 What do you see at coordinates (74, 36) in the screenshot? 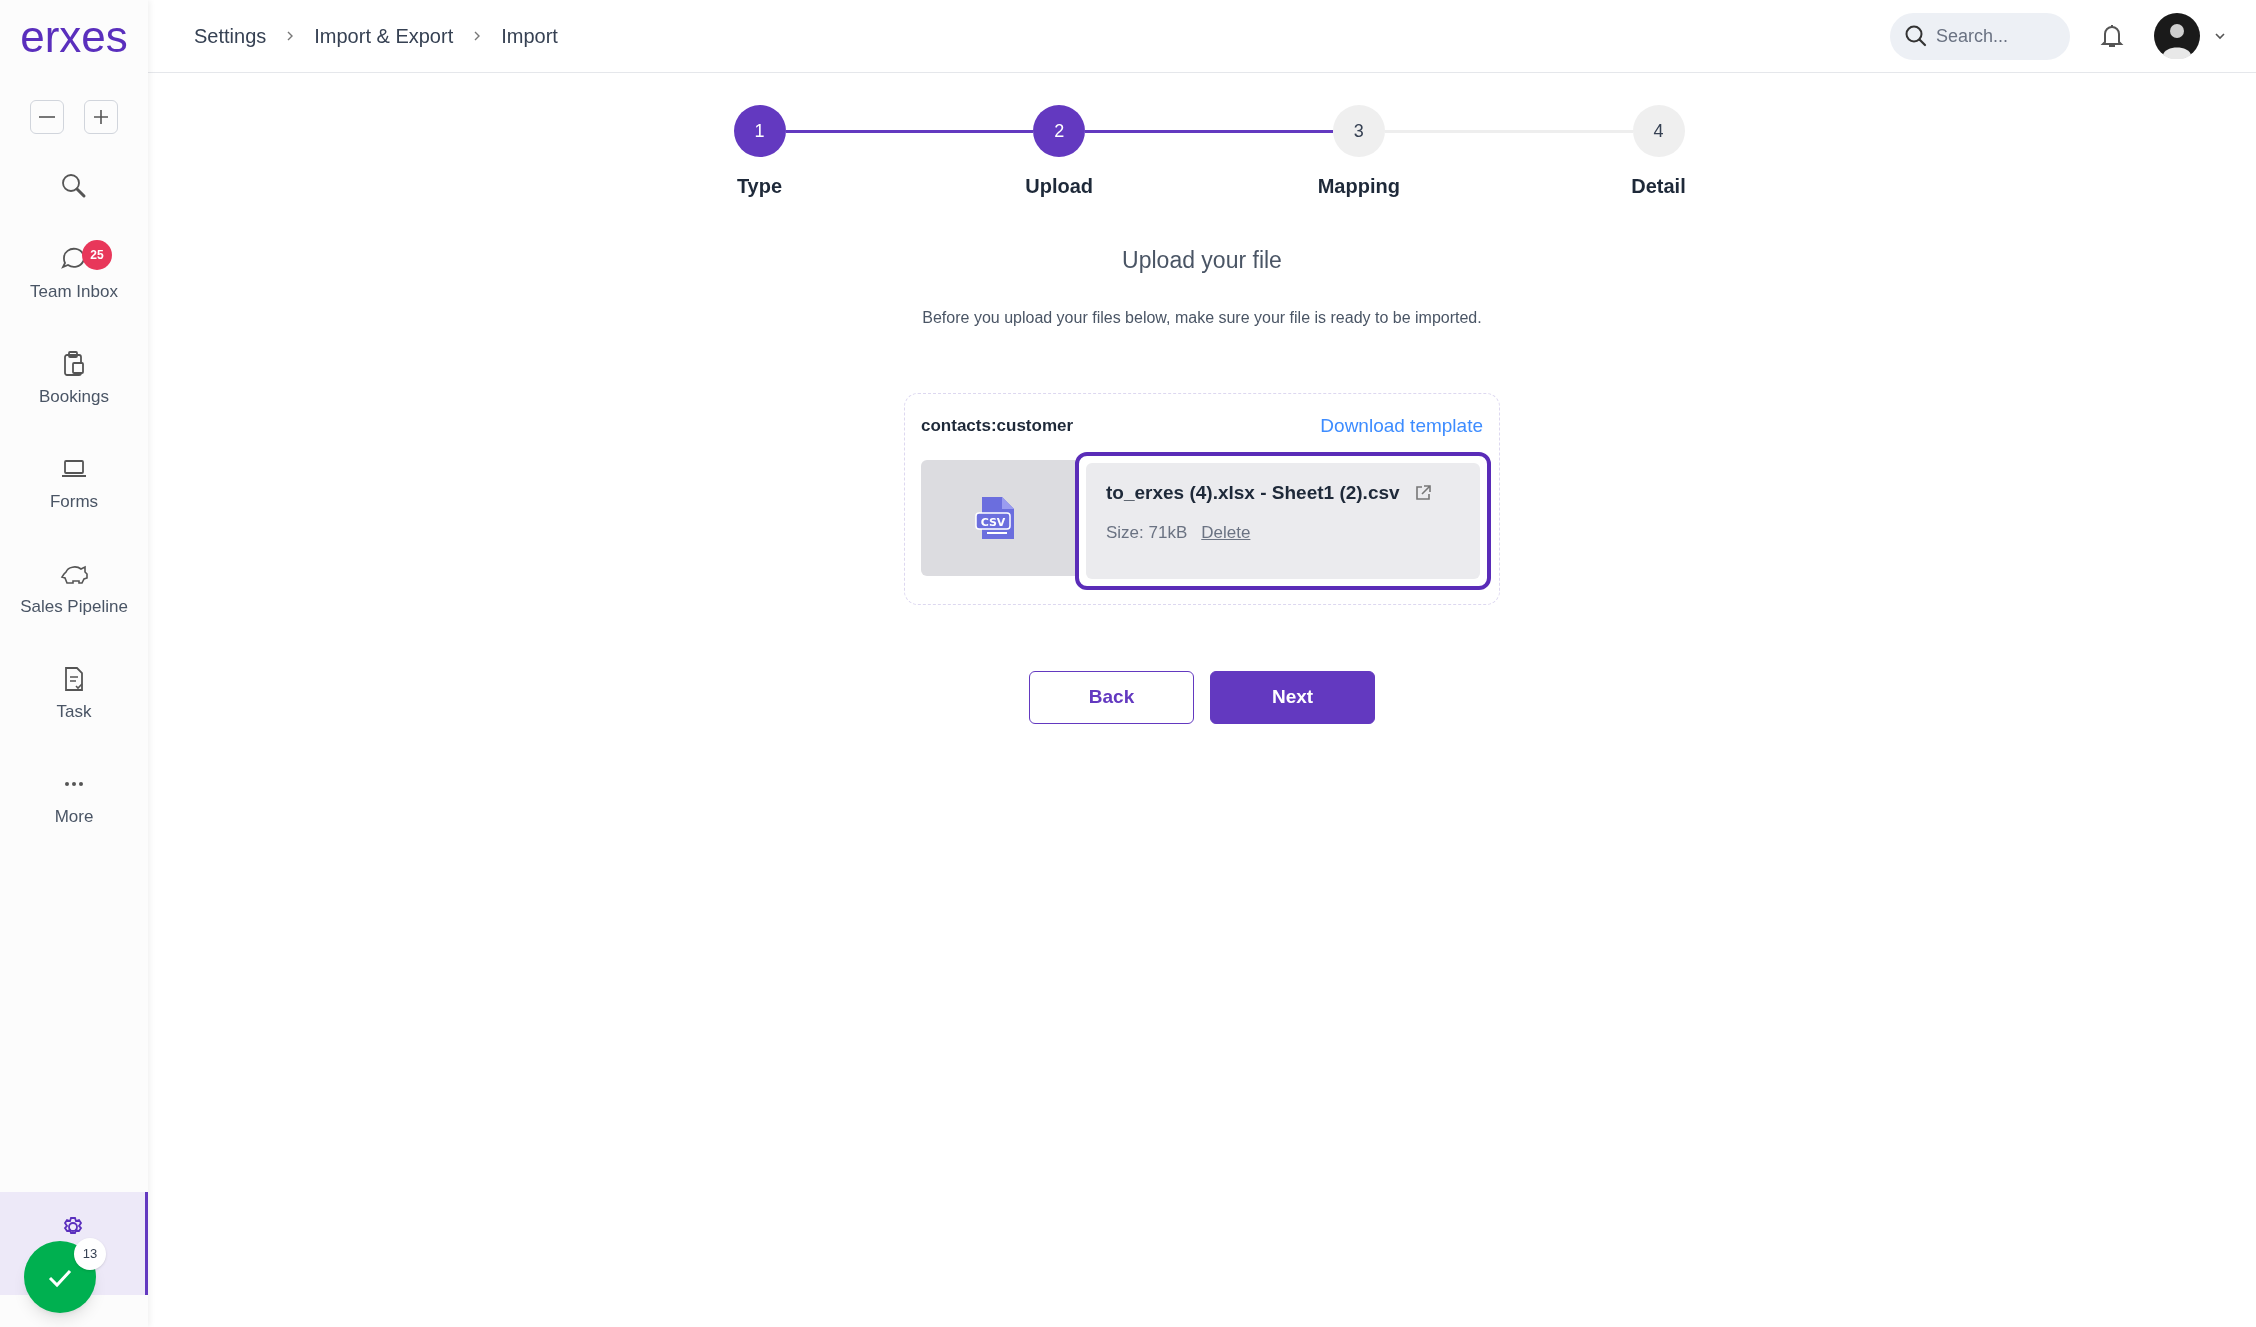
I see `logo: erxes` at bounding box center [74, 36].